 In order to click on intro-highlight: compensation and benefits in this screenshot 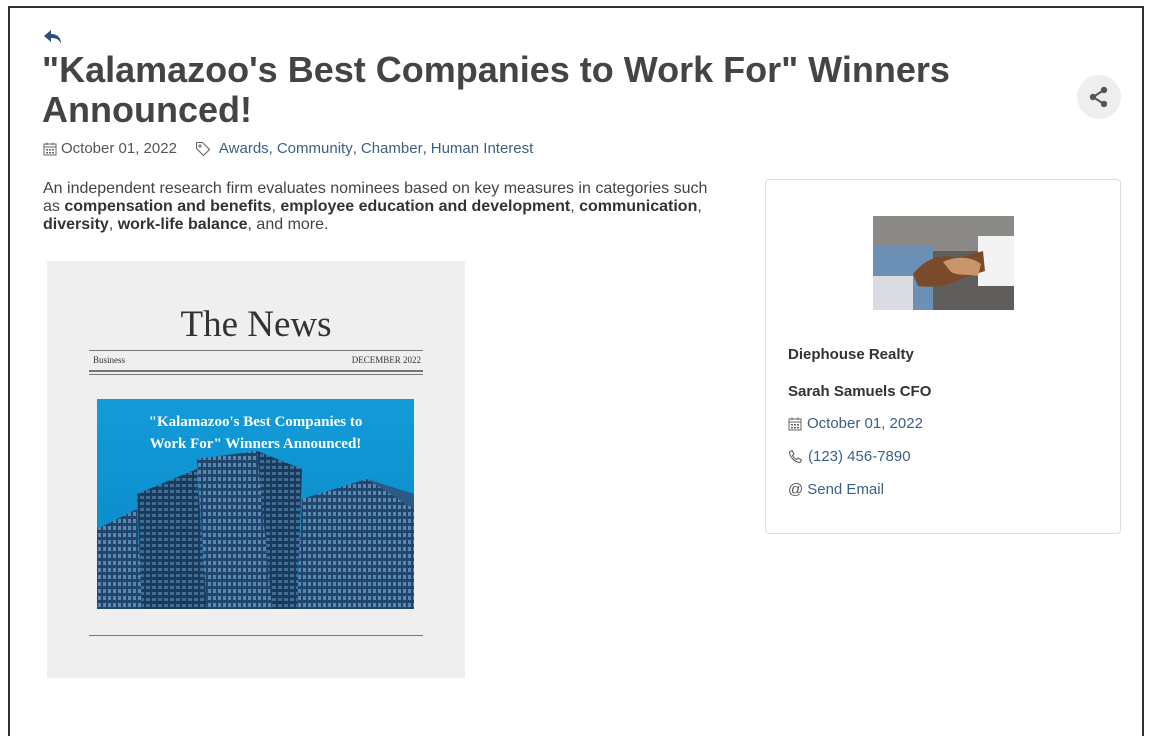, I will do `click(168, 206)`.